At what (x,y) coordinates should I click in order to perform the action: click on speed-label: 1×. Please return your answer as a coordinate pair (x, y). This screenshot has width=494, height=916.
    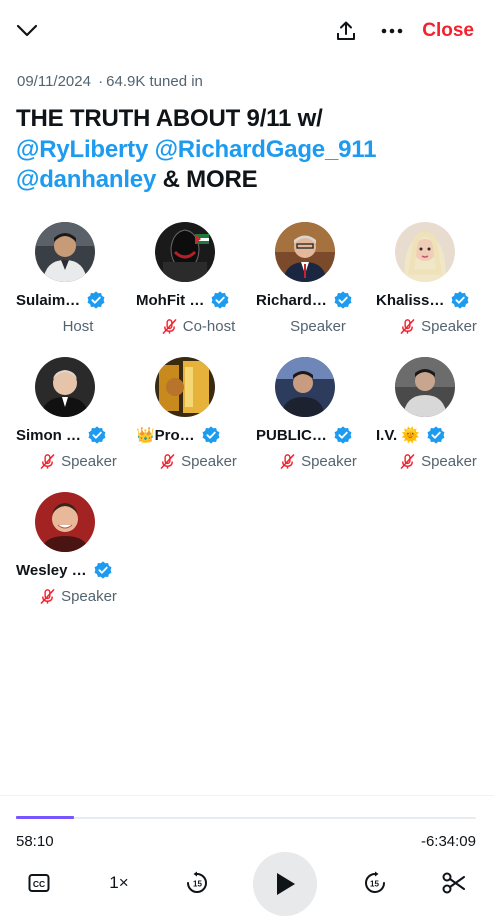
    Looking at the image, I should click on (119, 882).